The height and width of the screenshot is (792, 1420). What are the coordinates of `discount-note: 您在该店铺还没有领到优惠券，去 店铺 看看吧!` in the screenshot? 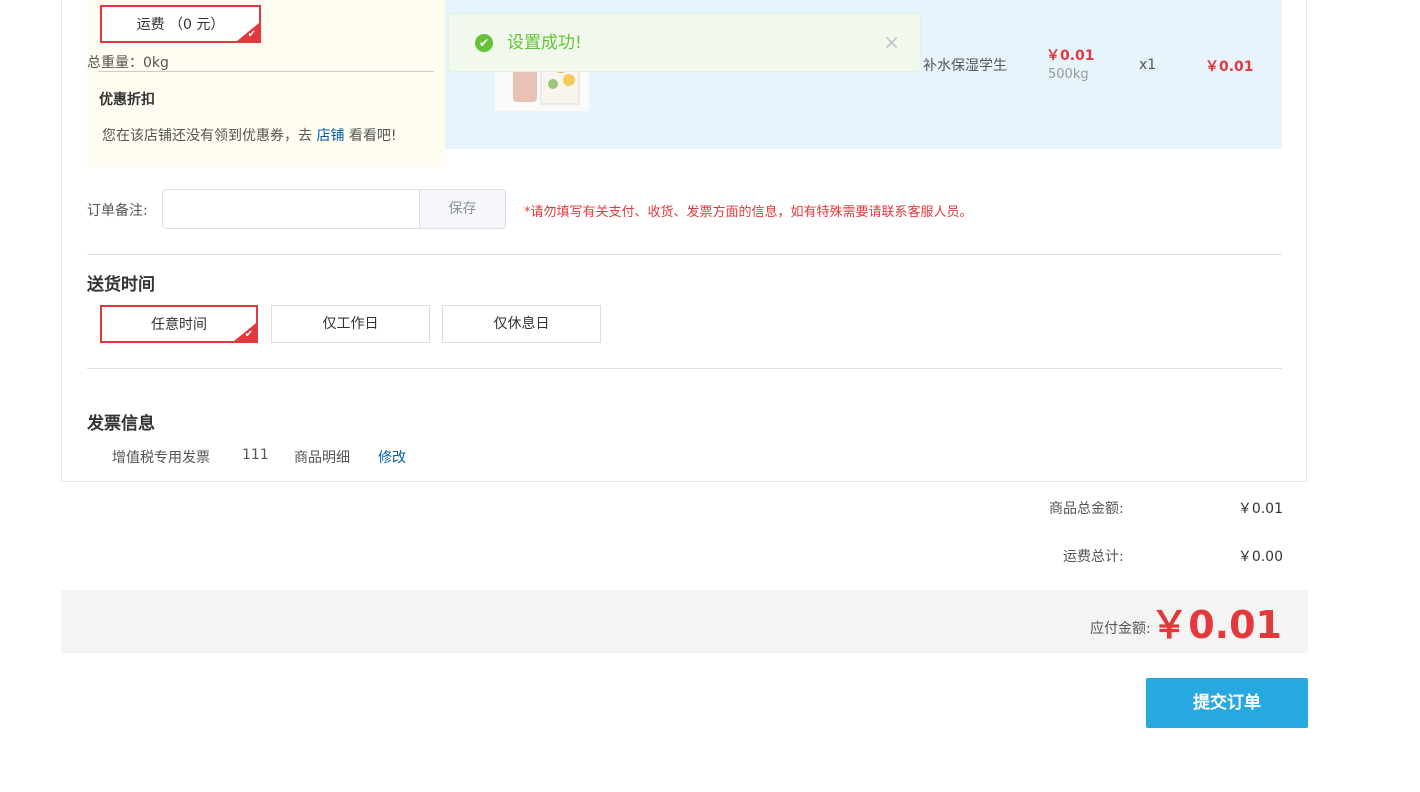 It's located at (249, 135).